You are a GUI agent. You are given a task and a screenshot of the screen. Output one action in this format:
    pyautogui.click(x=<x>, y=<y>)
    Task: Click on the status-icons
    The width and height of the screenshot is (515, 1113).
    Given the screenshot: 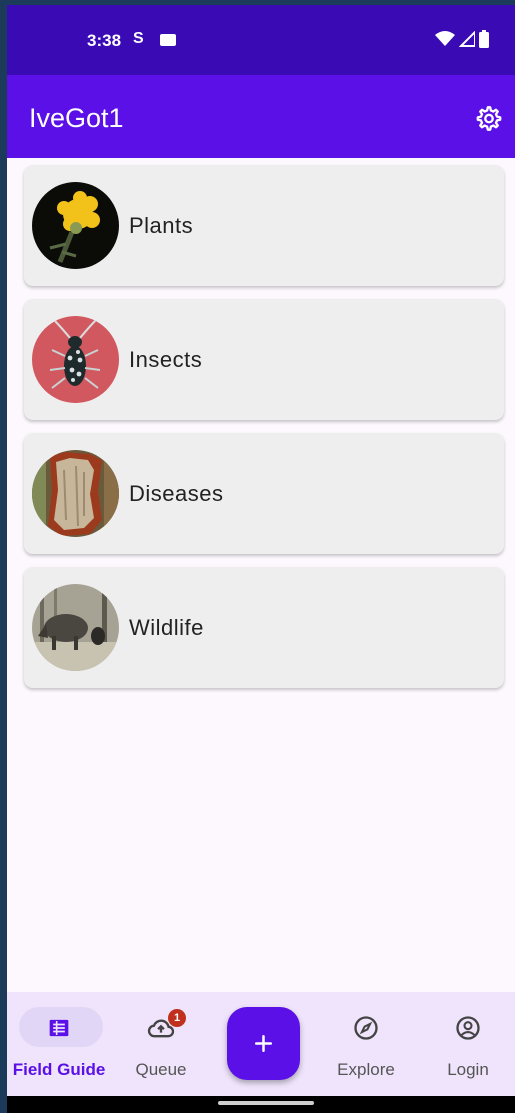 What is the action you would take?
    pyautogui.click(x=462, y=39)
    